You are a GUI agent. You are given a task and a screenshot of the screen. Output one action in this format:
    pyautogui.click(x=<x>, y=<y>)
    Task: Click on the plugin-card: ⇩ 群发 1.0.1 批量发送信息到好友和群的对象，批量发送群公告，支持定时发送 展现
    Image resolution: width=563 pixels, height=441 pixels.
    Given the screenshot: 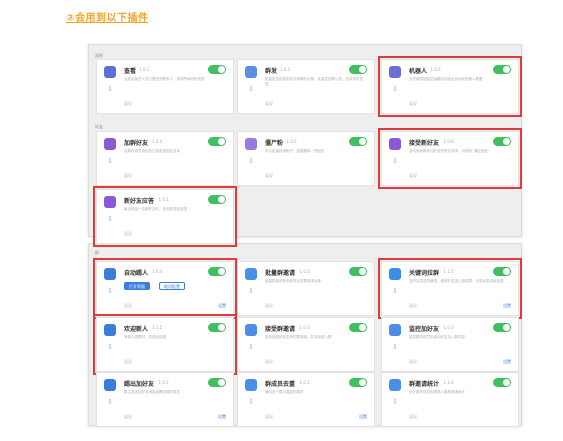 What is the action you would take?
    pyautogui.click(x=306, y=86)
    